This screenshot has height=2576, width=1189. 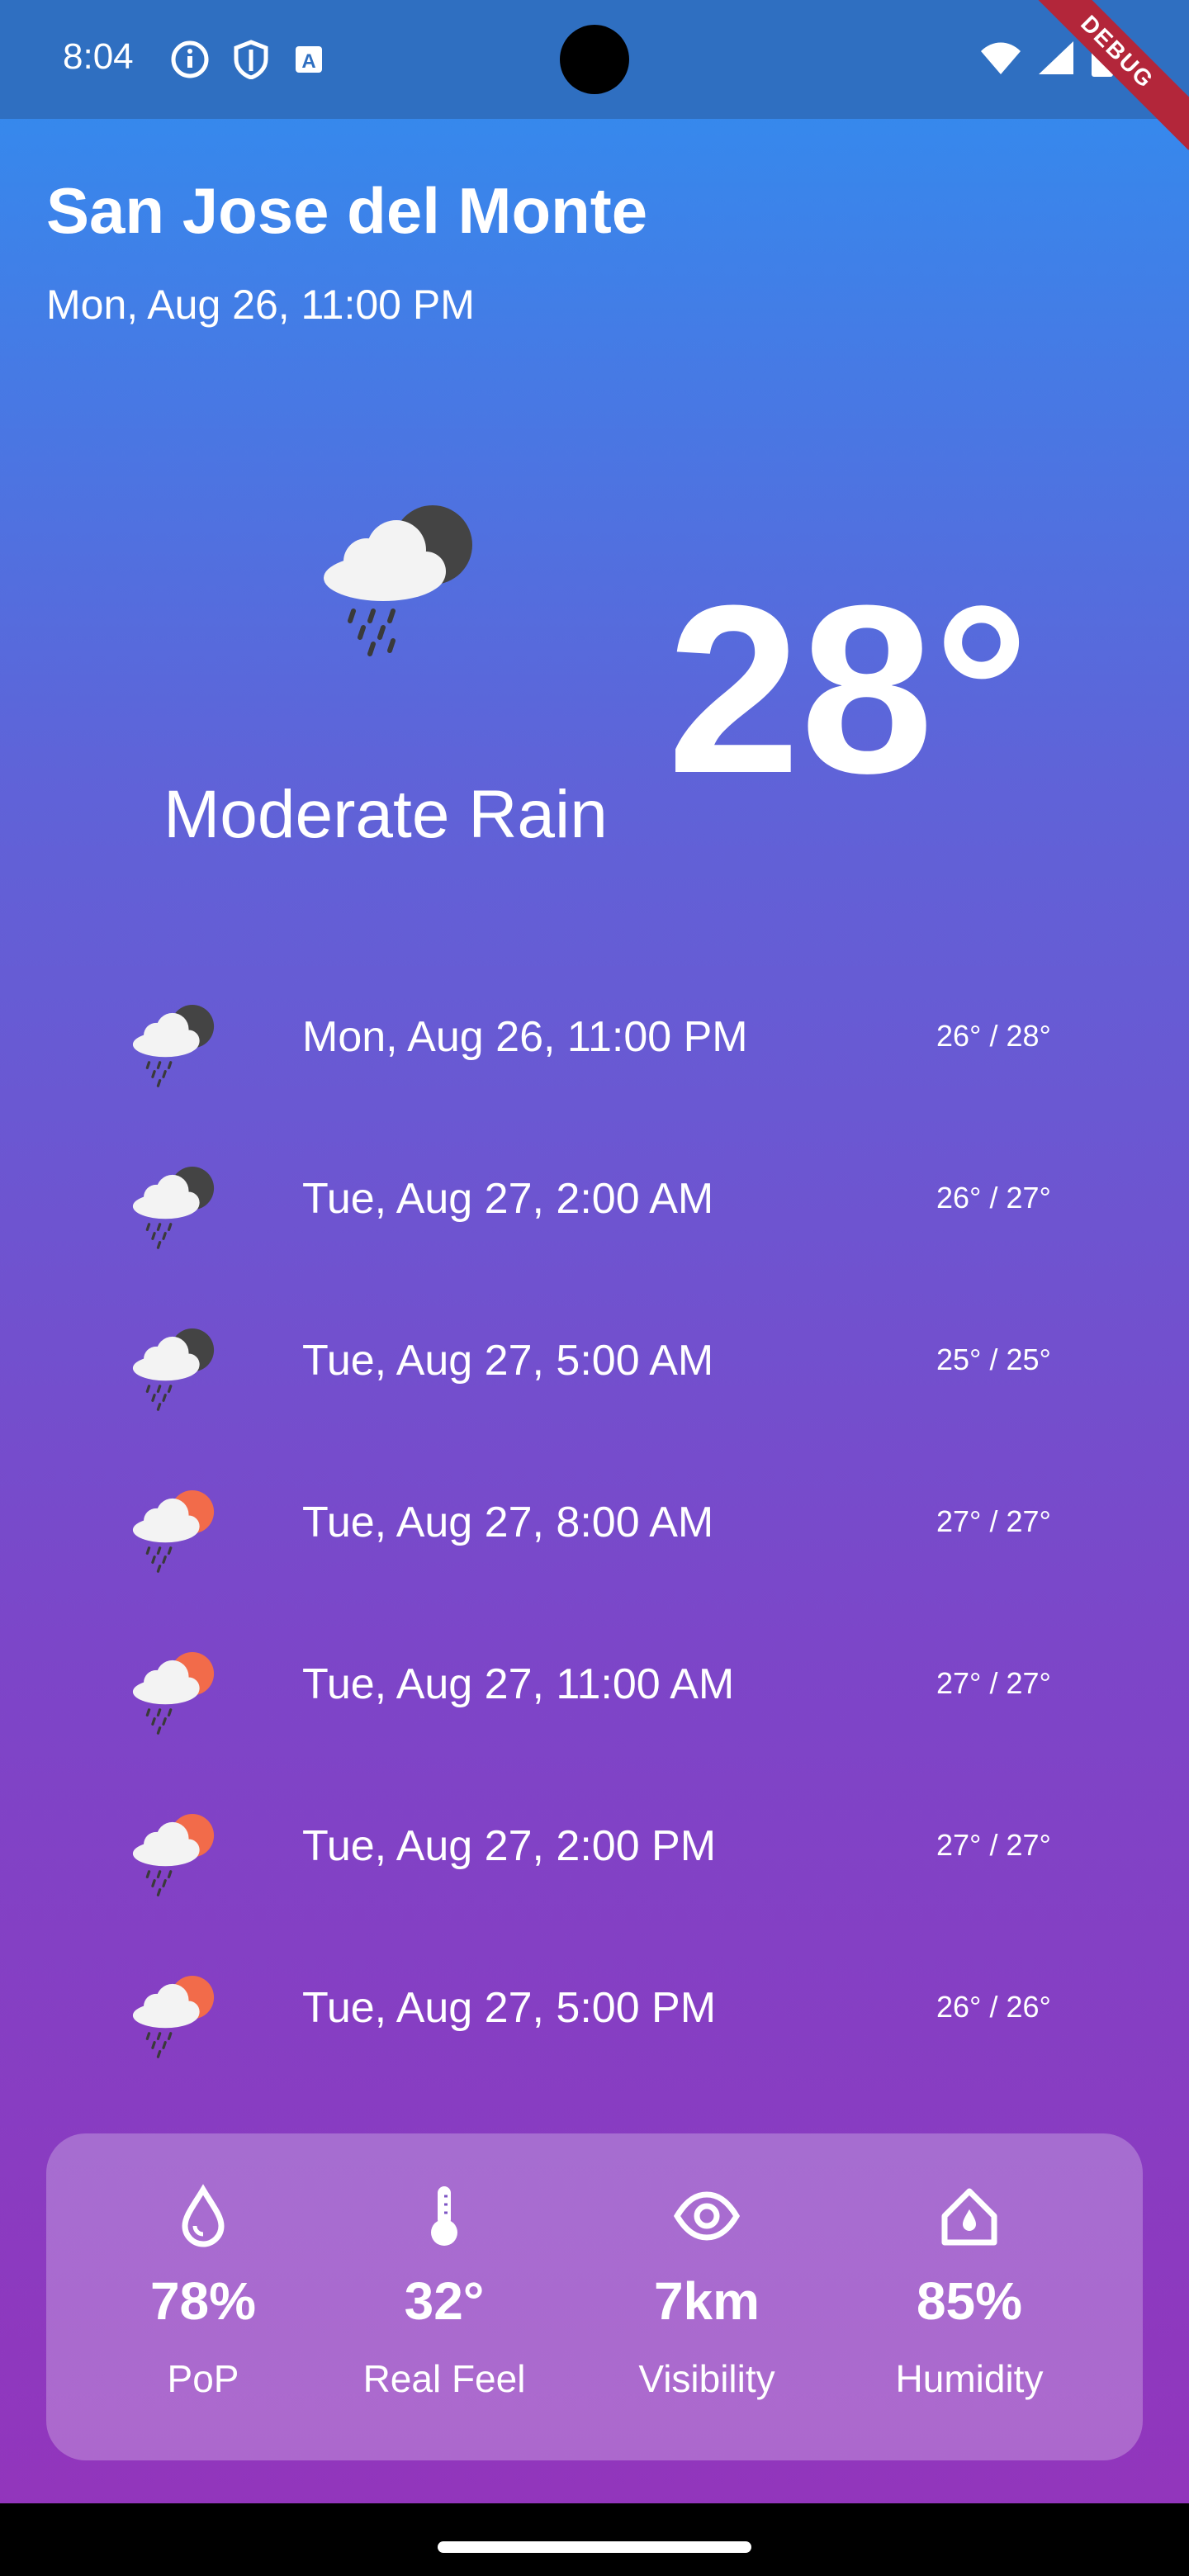 I want to click on droplet-icon, so click(x=203, y=2215).